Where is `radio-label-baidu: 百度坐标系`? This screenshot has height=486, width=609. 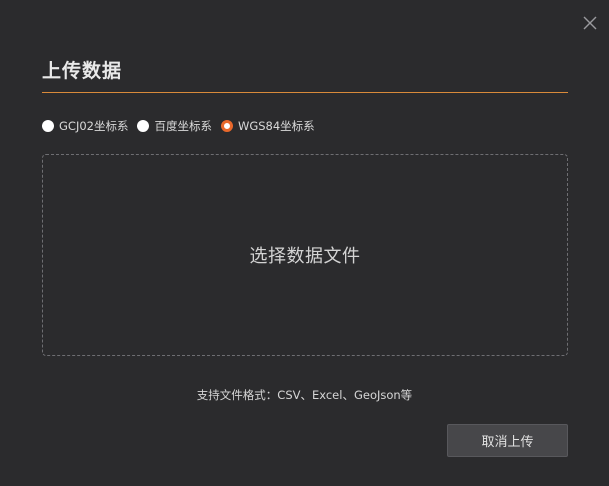 radio-label-baidu: 百度坐标系 is located at coordinates (183, 126).